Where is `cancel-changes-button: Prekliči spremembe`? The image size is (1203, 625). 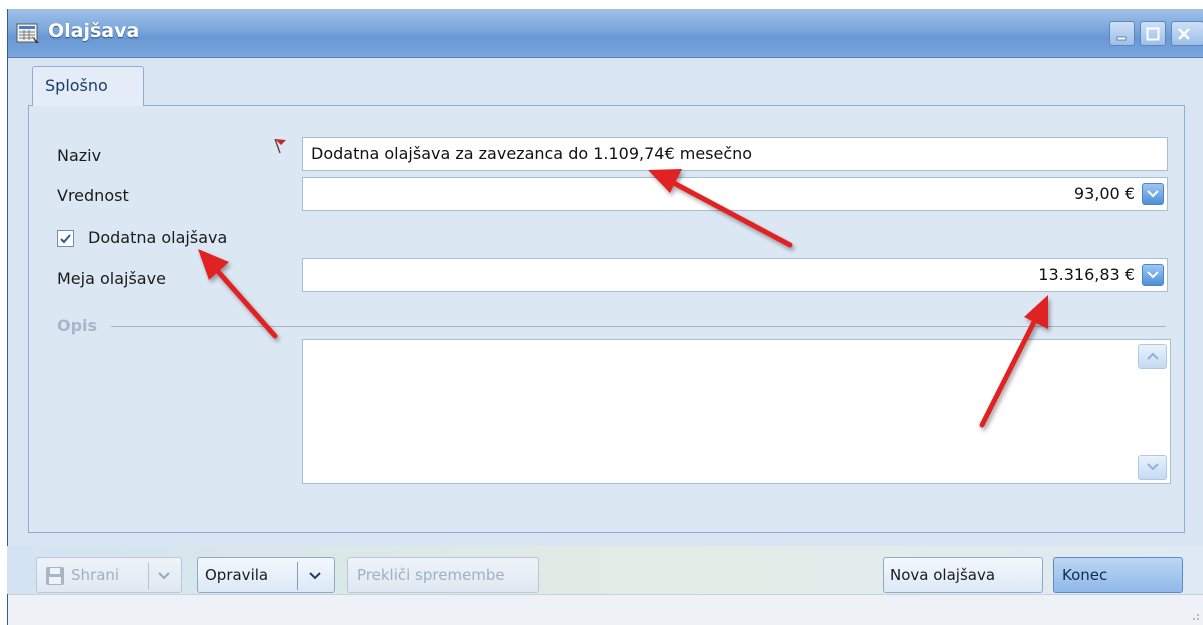 cancel-changes-button: Prekliči spremembe is located at coordinates (443, 575).